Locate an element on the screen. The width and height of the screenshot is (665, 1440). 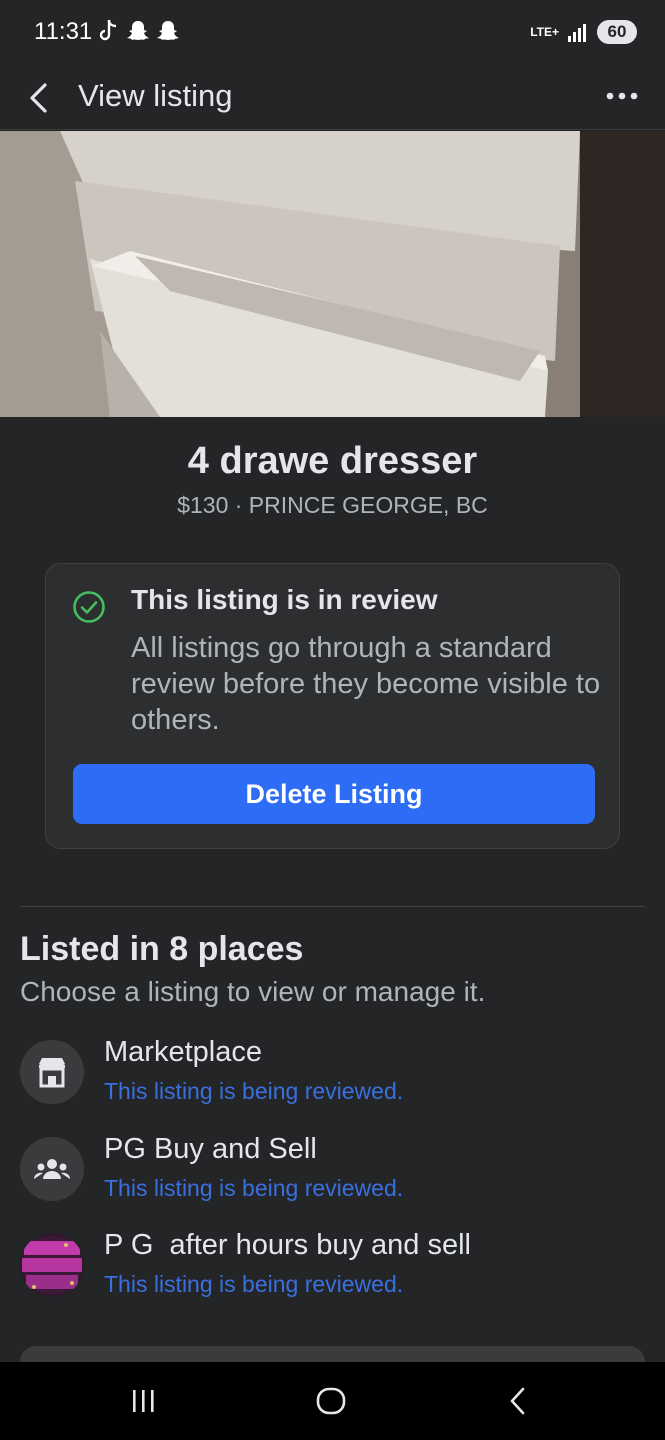
status-app-icons is located at coordinates (138, 31).